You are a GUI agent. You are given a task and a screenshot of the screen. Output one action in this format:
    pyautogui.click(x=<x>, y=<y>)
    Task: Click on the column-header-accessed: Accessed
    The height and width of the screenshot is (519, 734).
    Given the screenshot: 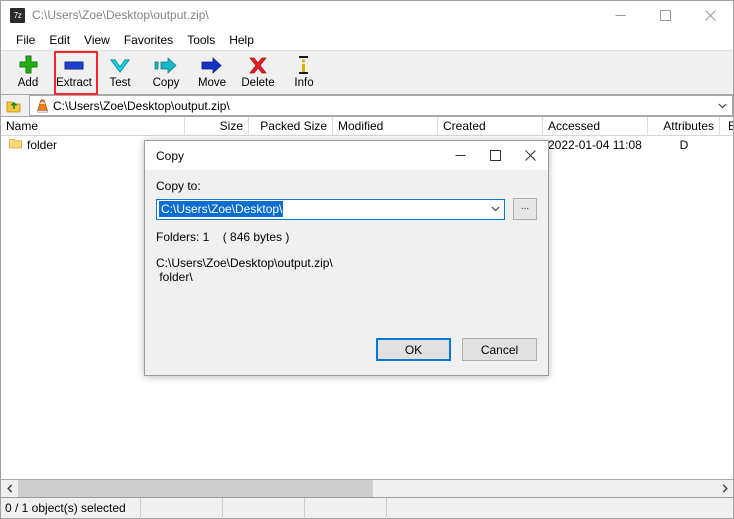 What is the action you would take?
    pyautogui.click(x=595, y=126)
    